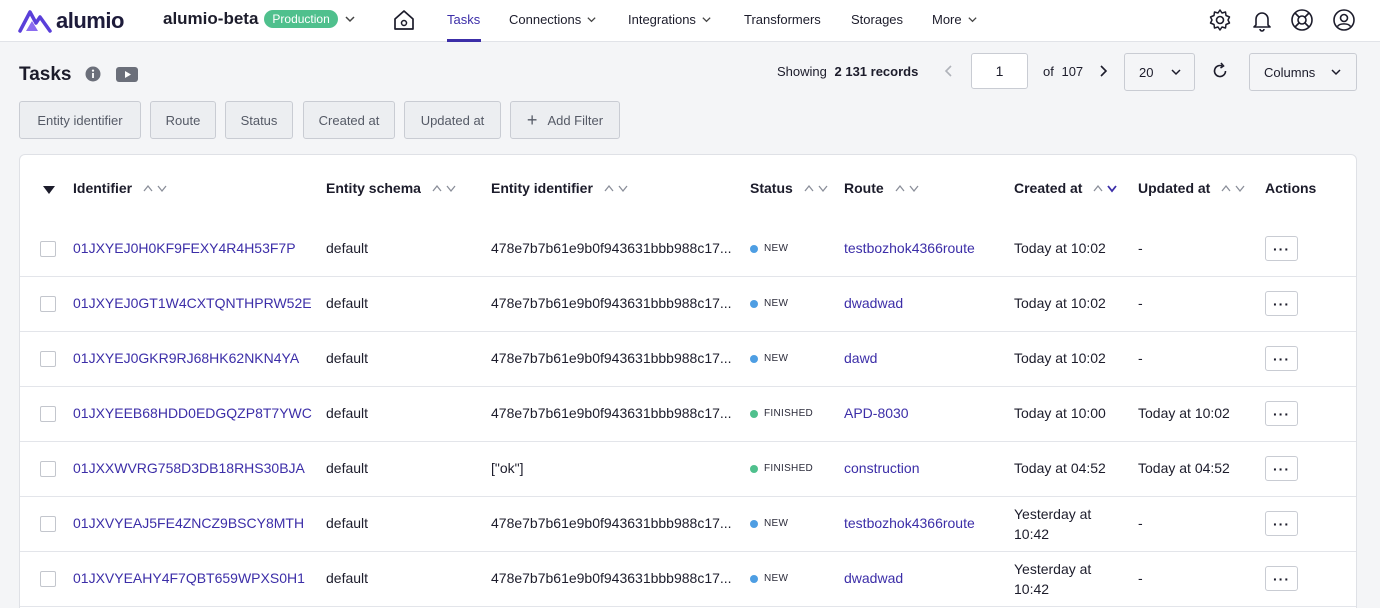 The width and height of the screenshot is (1380, 608). What do you see at coordinates (189, 468) in the screenshot?
I see `task-identifier-link: 01JXXWVRG758D3DB18RHS30BJA` at bounding box center [189, 468].